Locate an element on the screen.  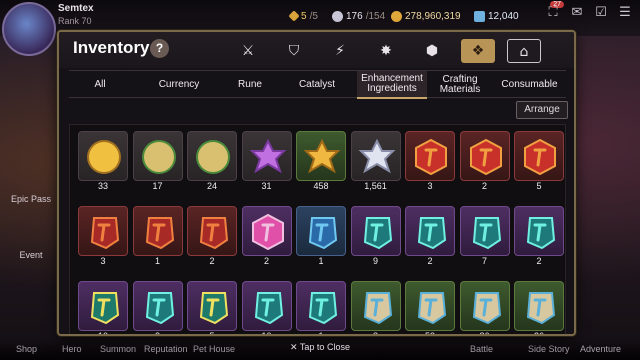
item-slot: 24 is located at coordinates (212, 162).